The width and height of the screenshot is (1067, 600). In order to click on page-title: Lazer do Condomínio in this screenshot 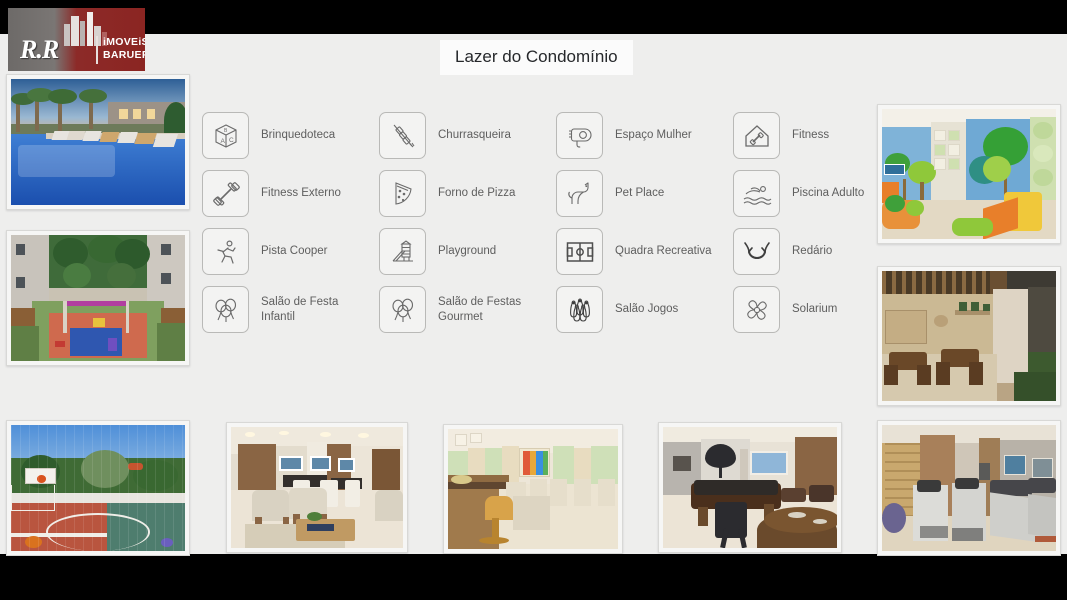, I will do `click(536, 56)`.